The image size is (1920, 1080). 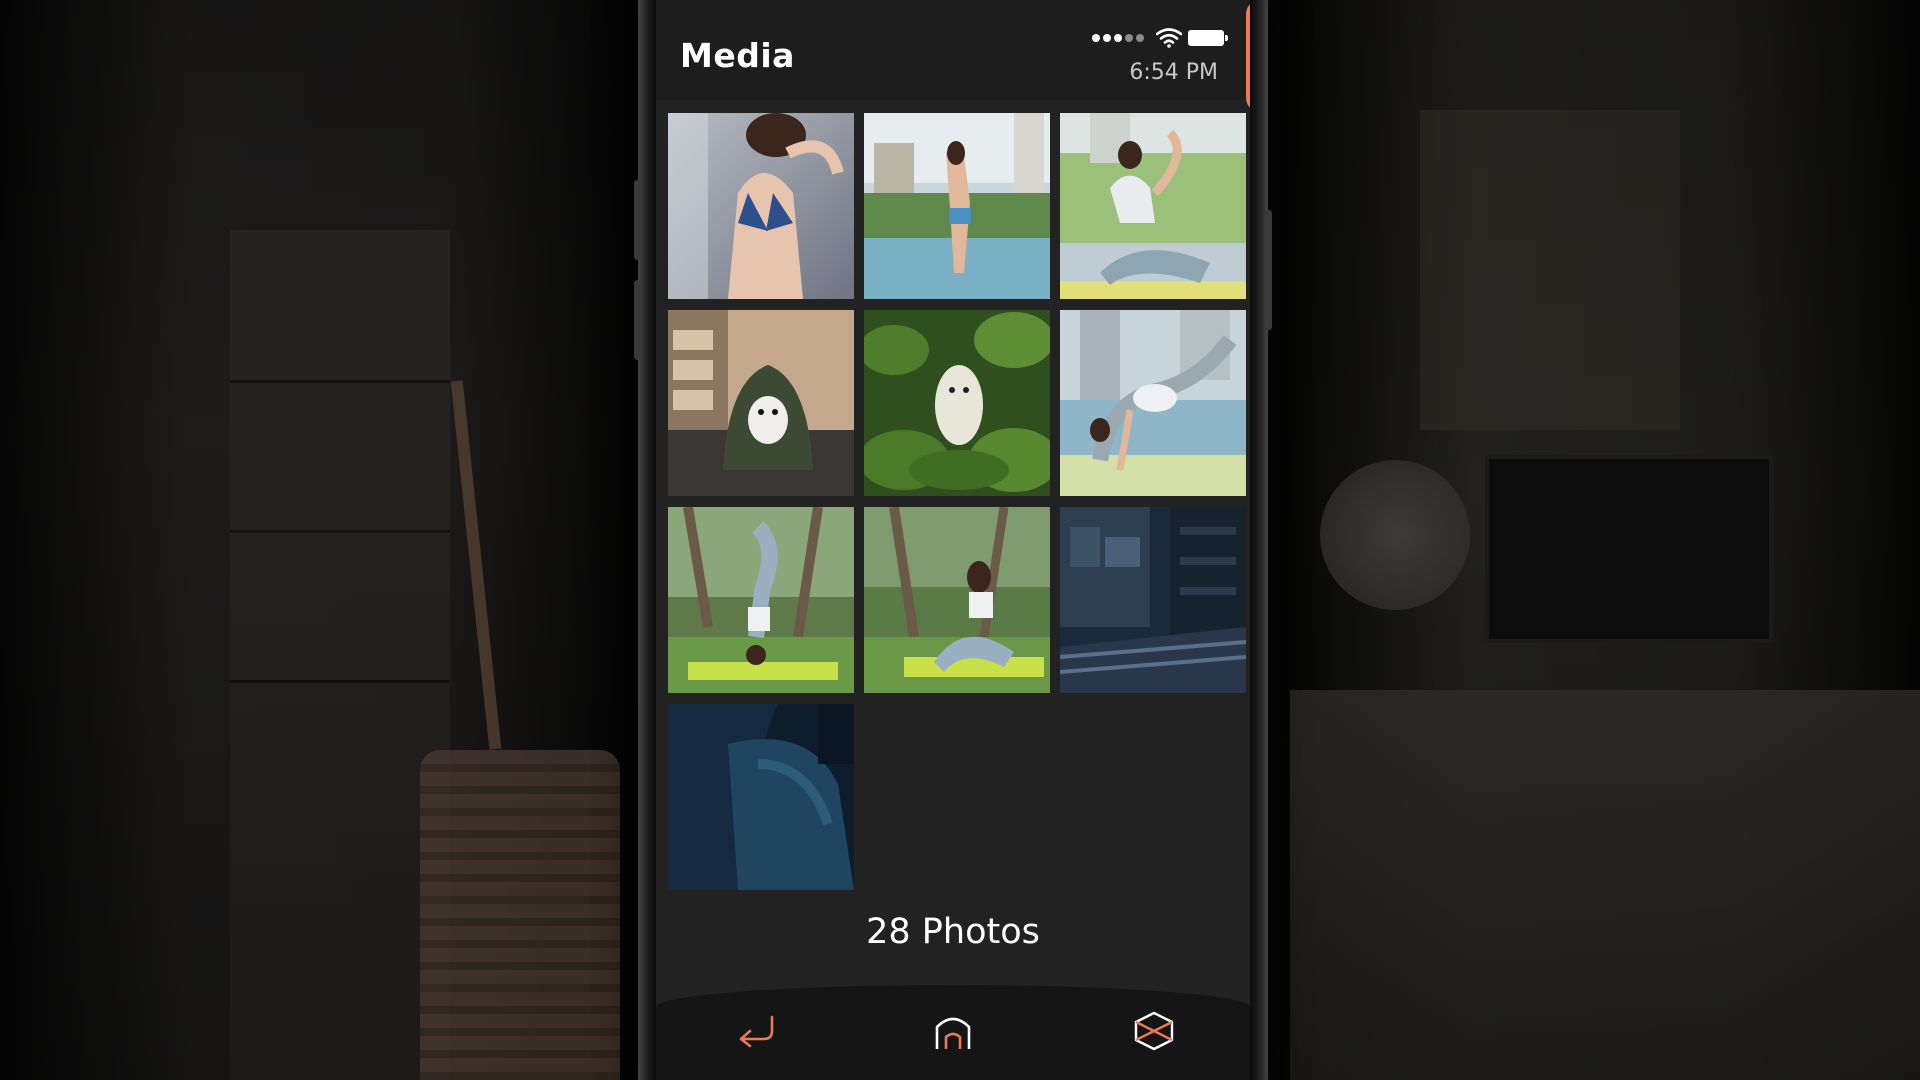 I want to click on signal-strength-icon, so click(x=1118, y=38).